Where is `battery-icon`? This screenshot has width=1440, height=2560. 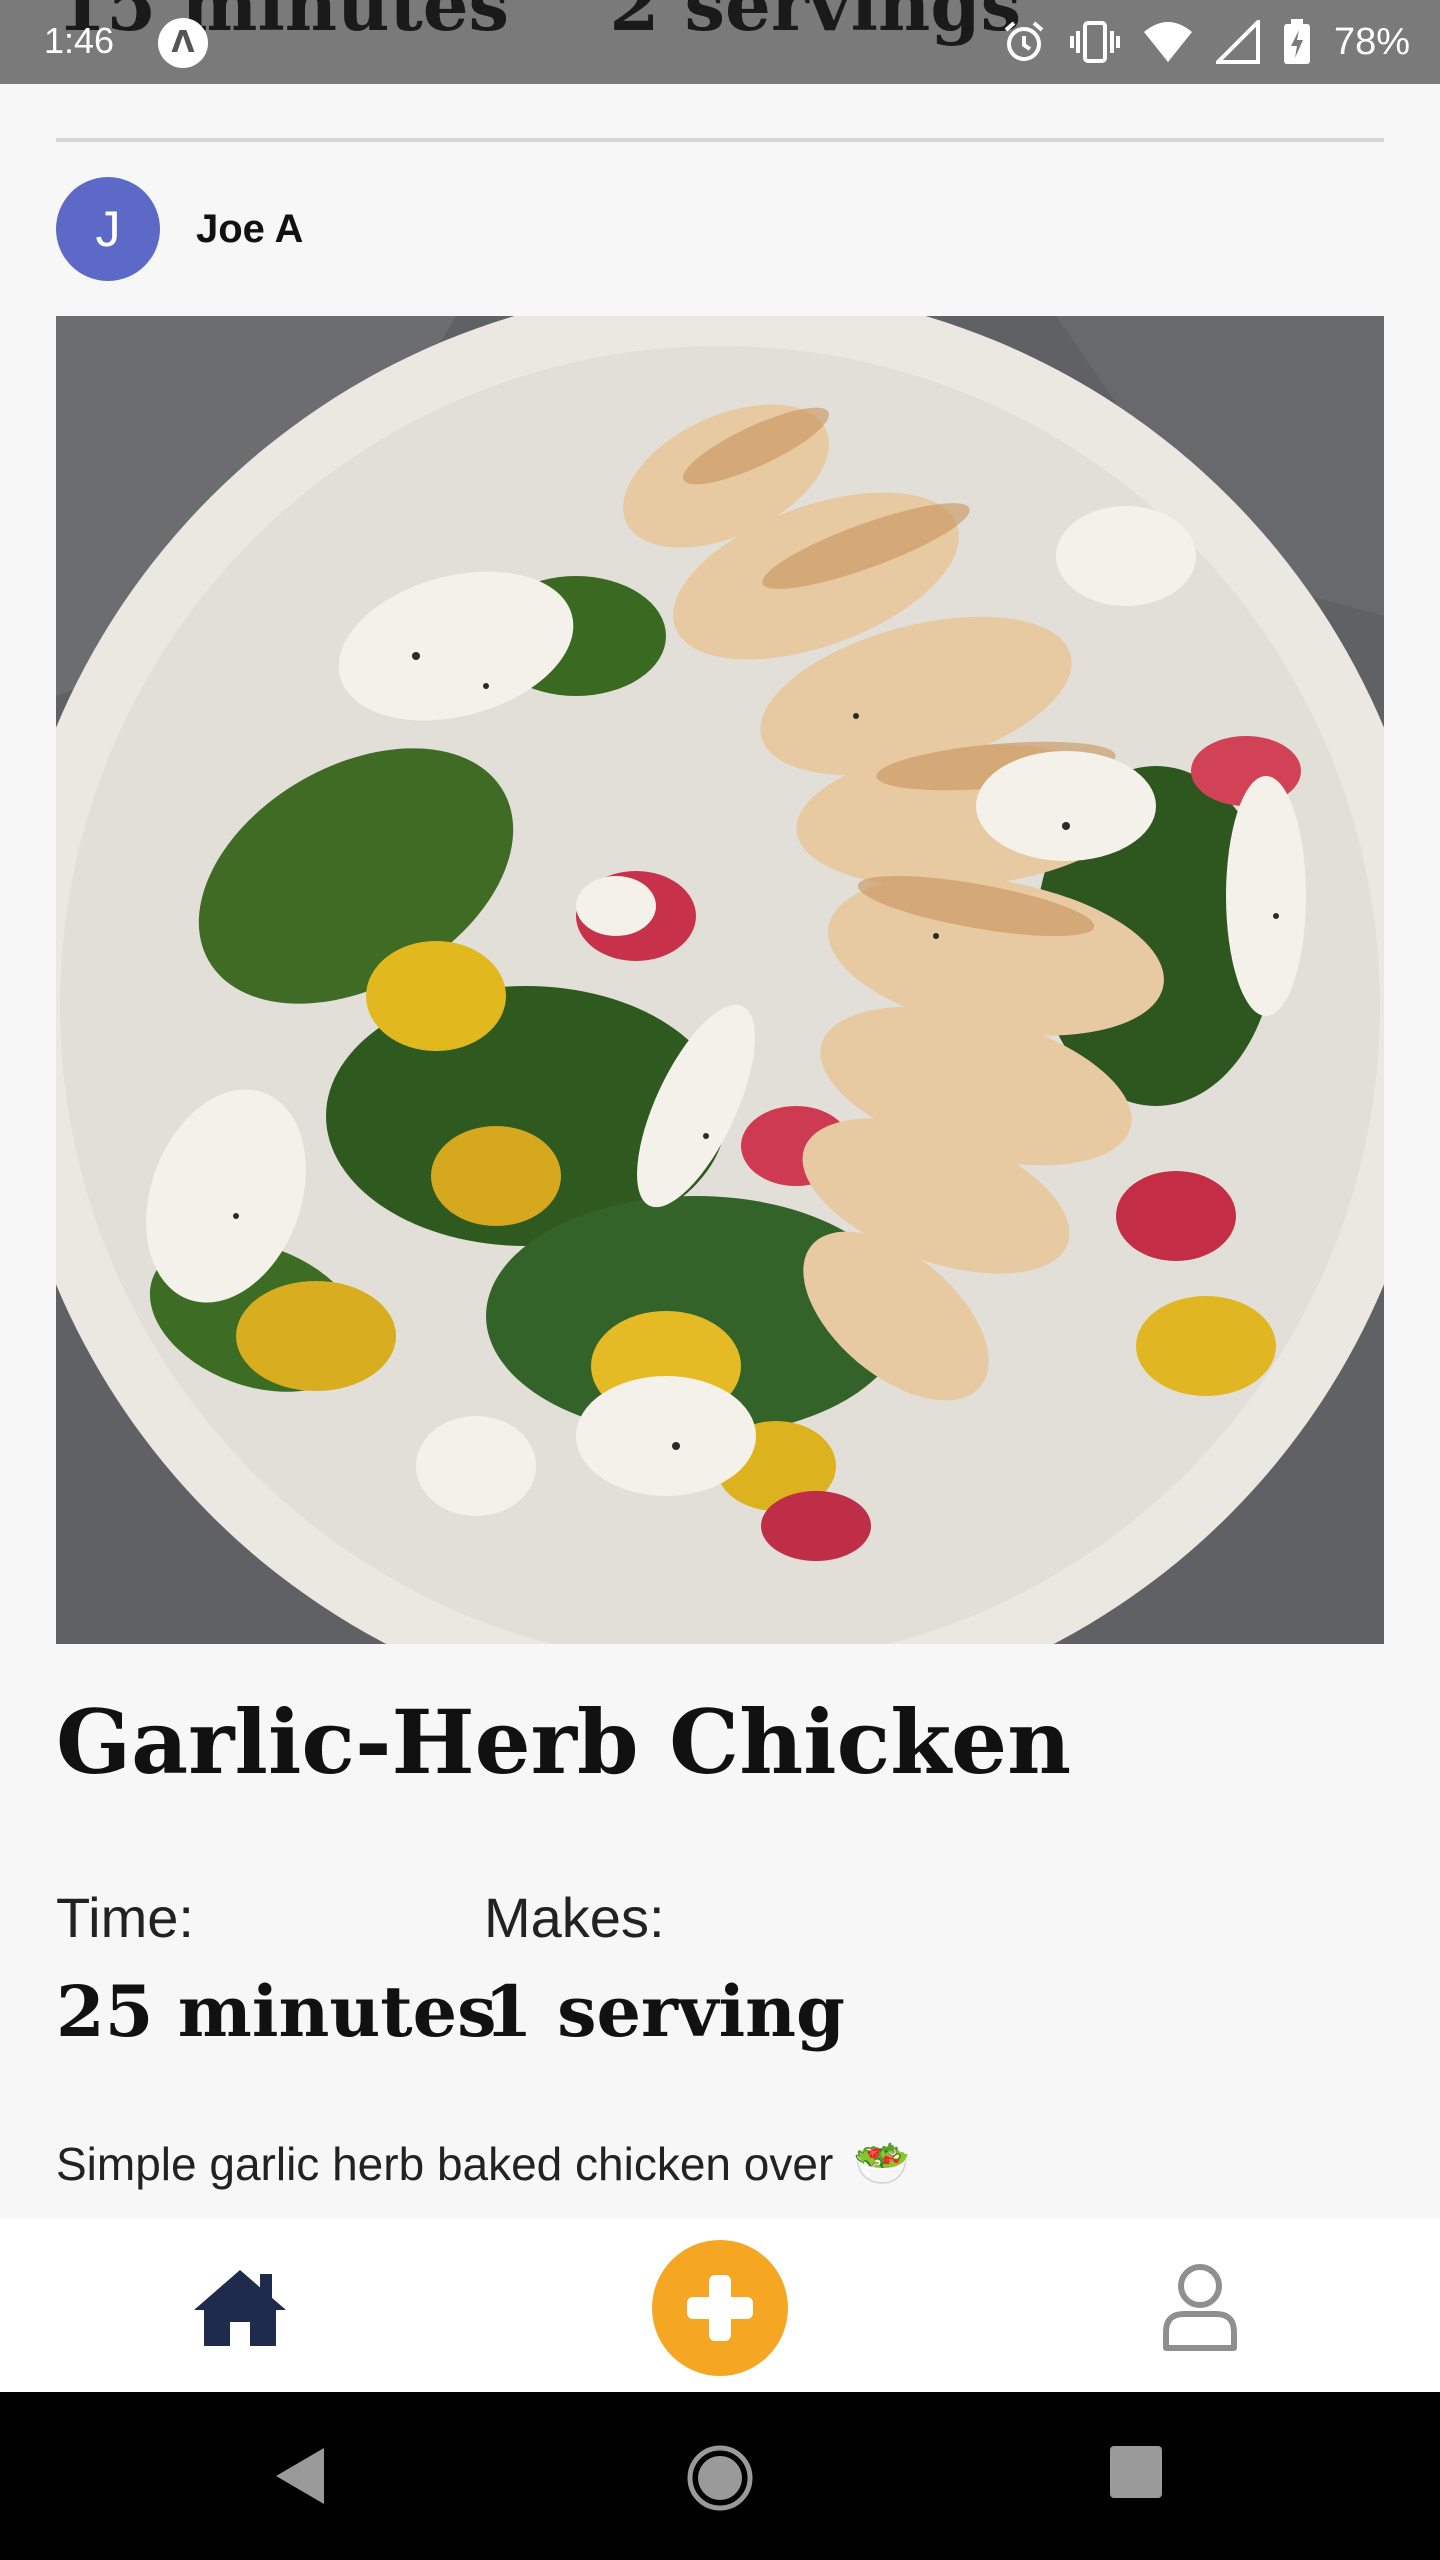
battery-icon is located at coordinates (1296, 41).